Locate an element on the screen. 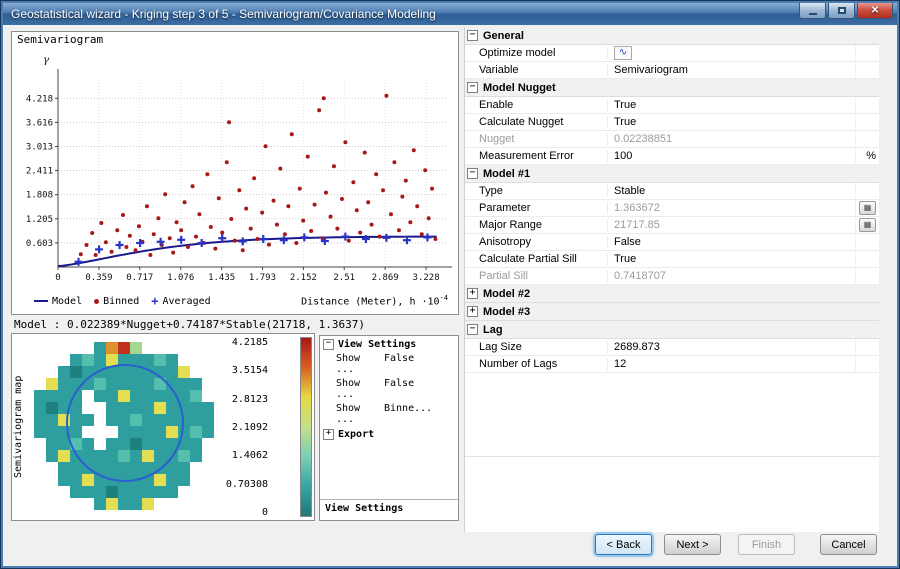  property-value: ∿ is located at coordinates (731, 53).